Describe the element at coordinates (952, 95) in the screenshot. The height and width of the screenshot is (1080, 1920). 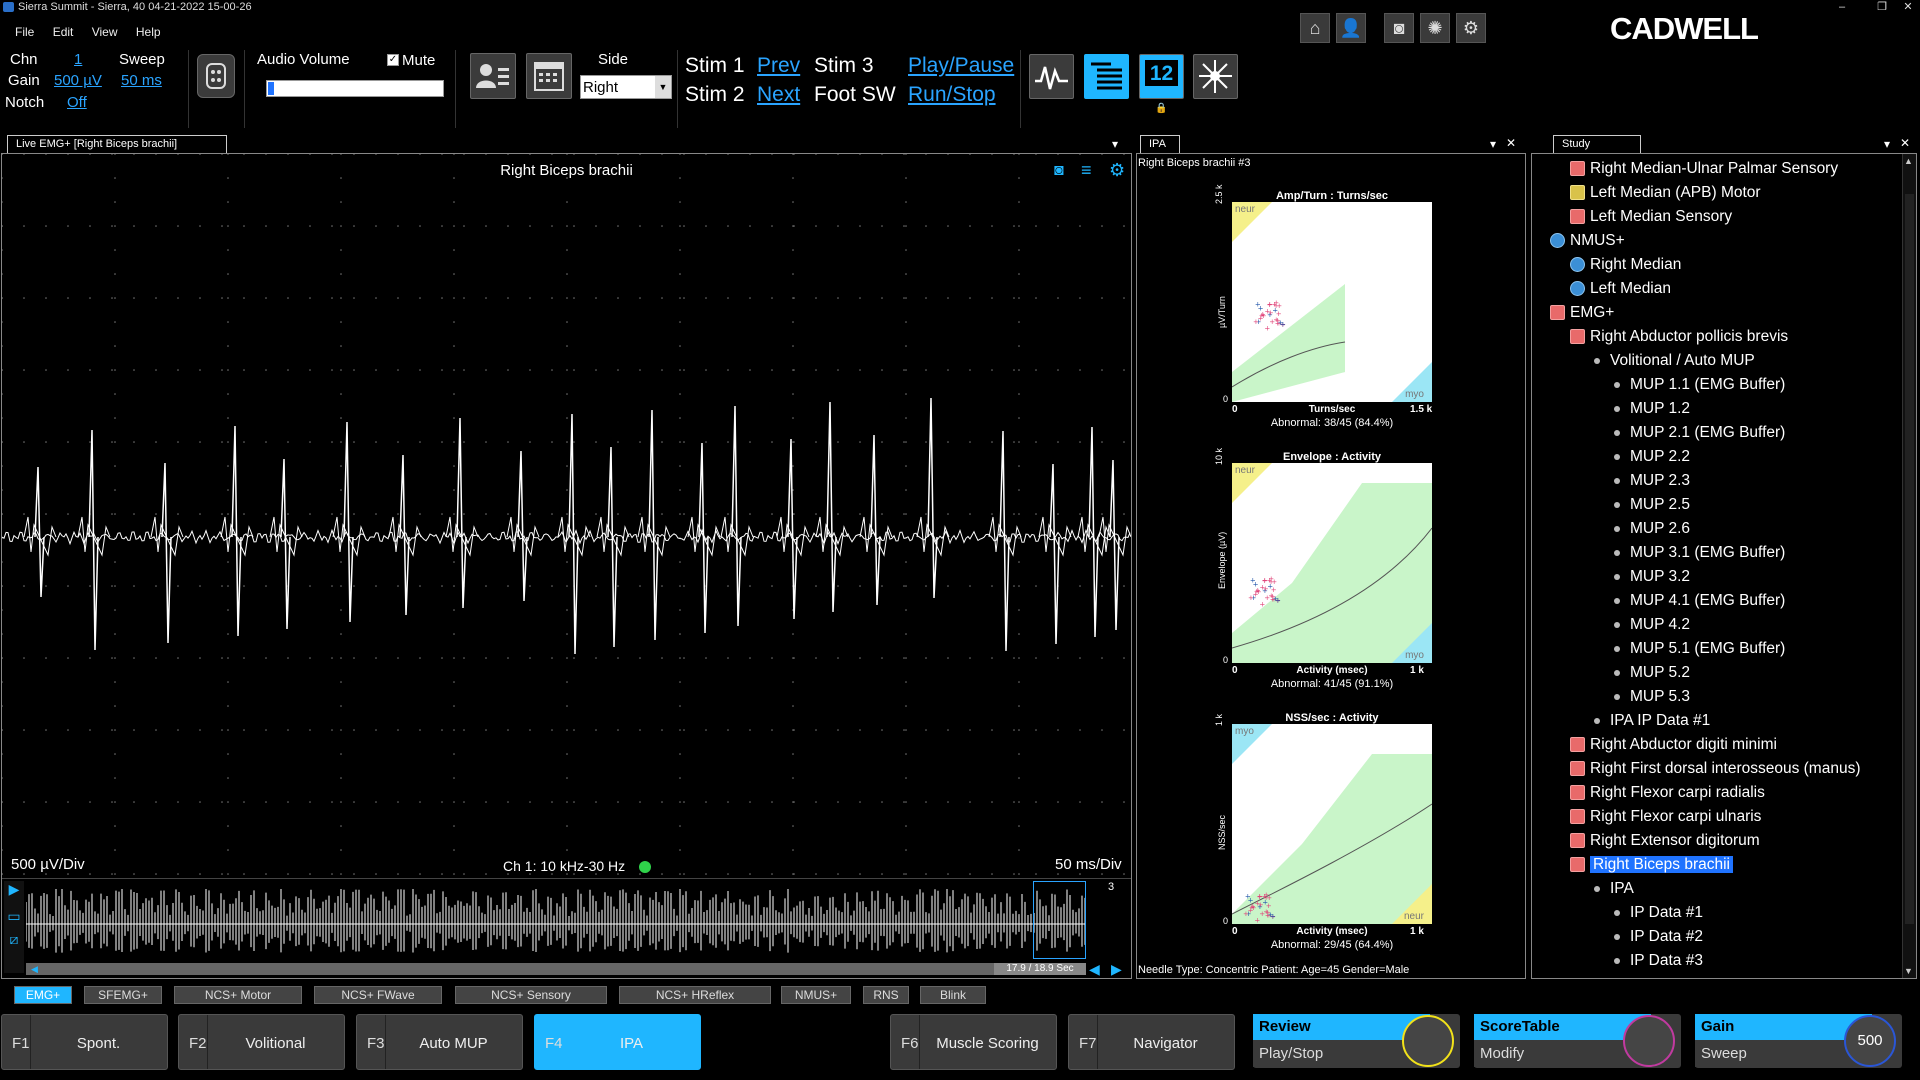
I see `run-stop-link: Run/Stop` at that location.